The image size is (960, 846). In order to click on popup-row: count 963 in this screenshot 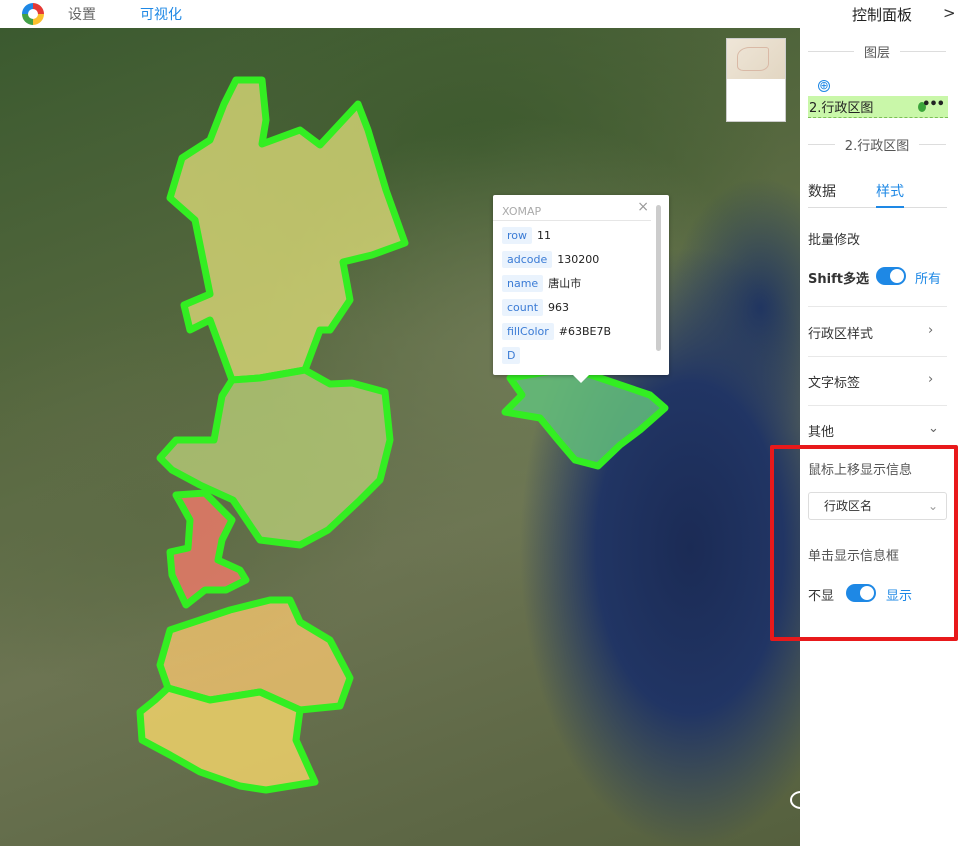, I will do `click(581, 307)`.